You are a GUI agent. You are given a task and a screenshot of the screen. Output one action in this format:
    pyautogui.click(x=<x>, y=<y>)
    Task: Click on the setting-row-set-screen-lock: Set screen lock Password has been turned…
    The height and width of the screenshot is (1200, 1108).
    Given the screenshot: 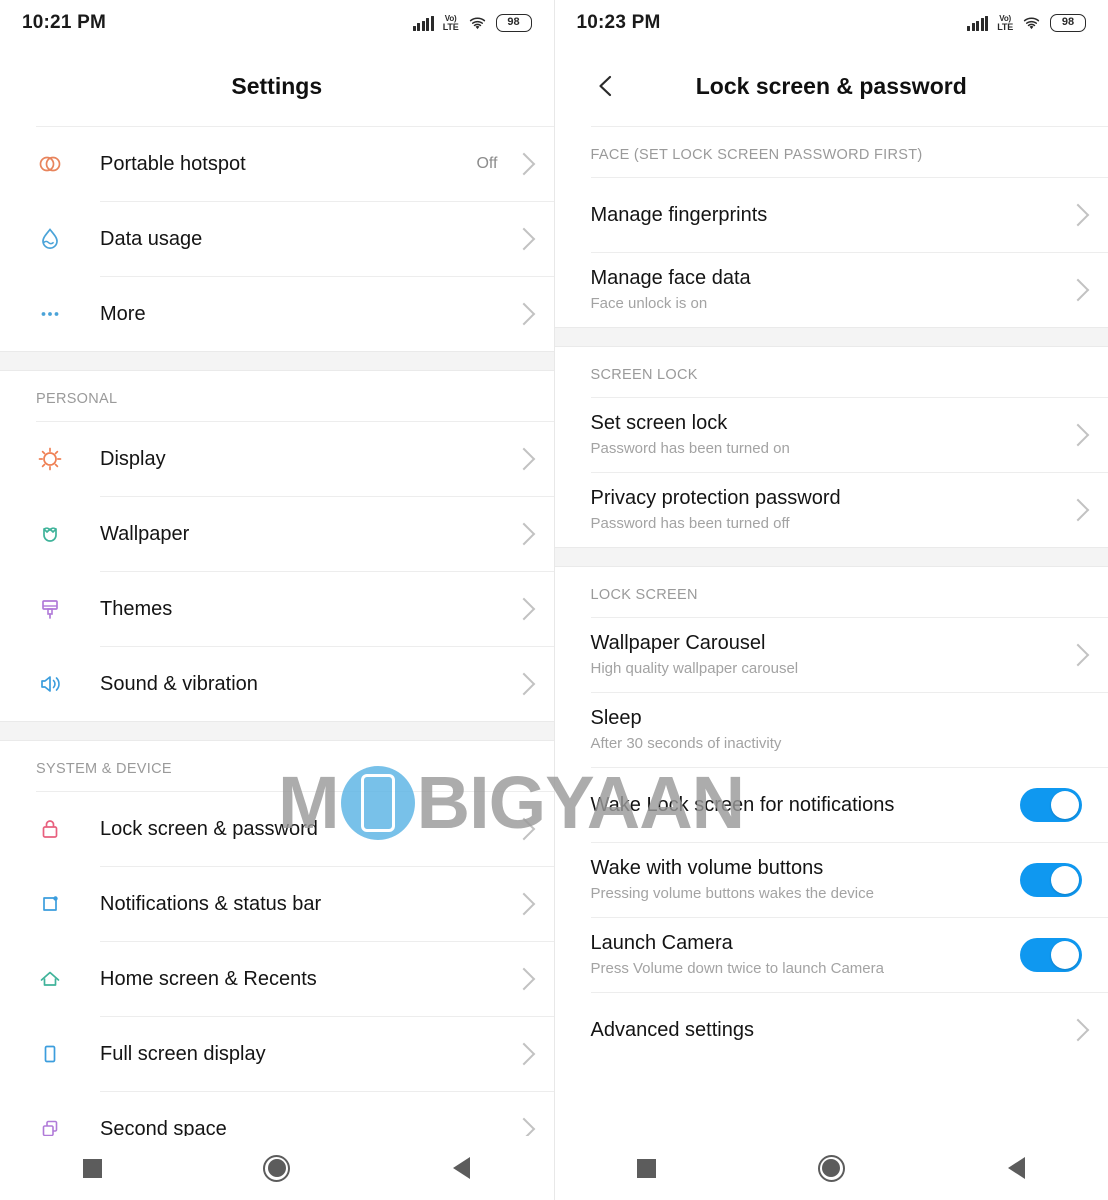 What is the action you would take?
    pyautogui.click(x=831, y=435)
    